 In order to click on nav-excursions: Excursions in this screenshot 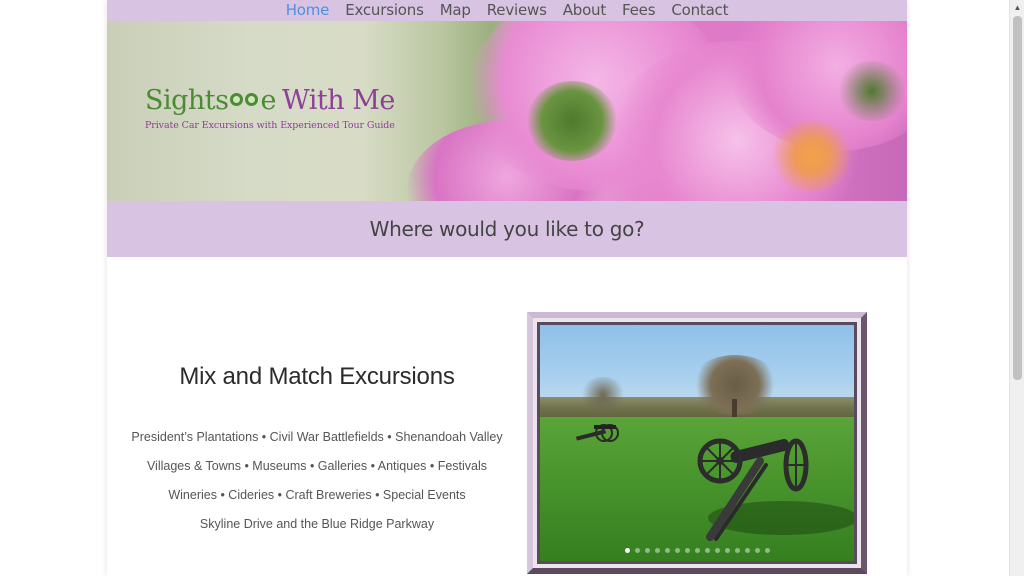, I will do `click(384, 10)`.